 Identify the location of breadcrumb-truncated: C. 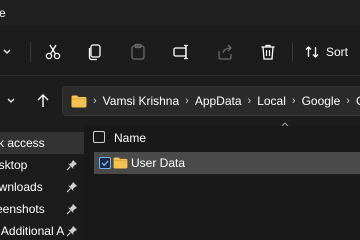
(358, 101).